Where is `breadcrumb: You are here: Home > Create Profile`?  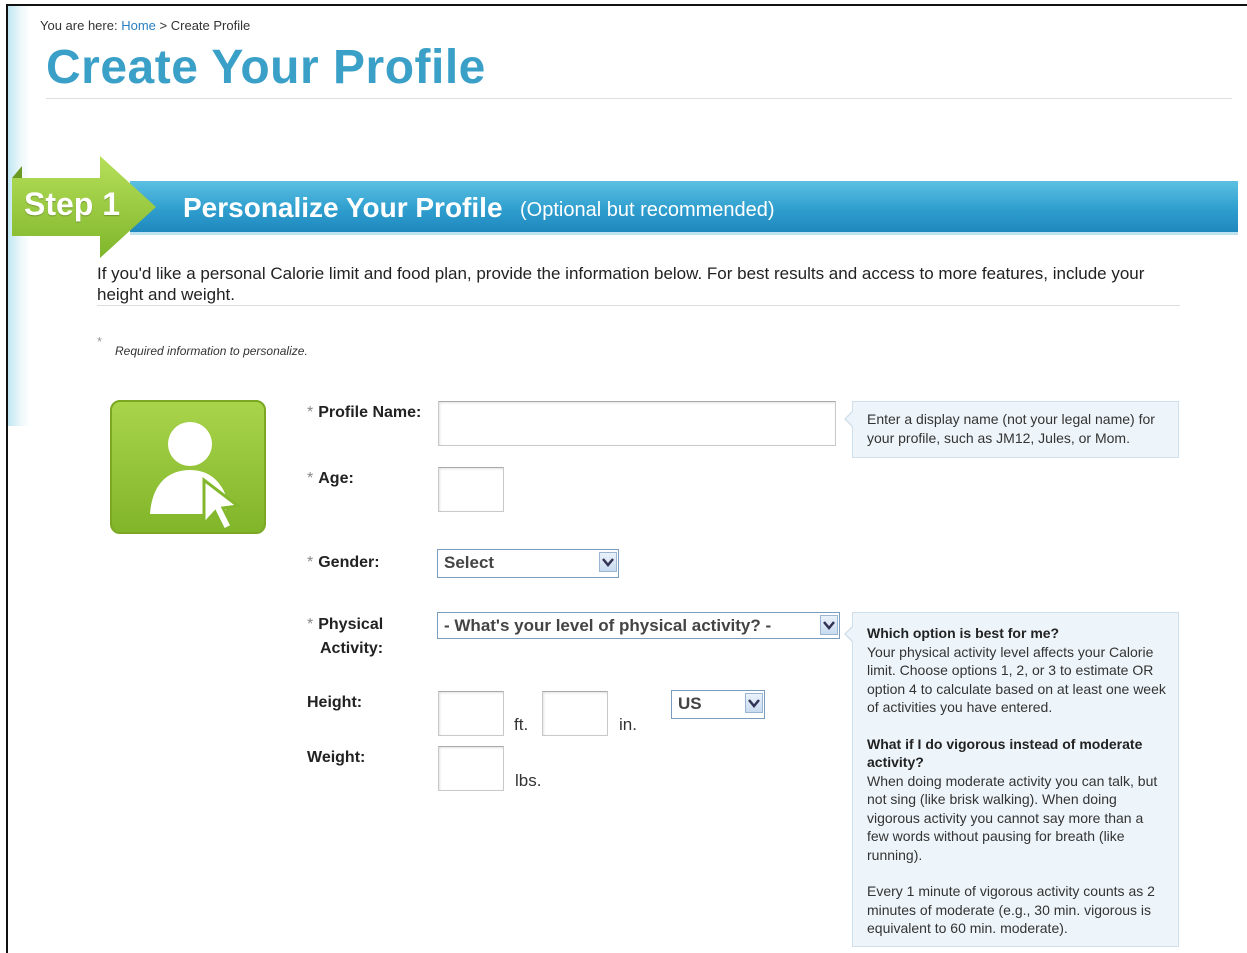
breadcrumb: You are here: Home > Create Profile is located at coordinates (145, 25).